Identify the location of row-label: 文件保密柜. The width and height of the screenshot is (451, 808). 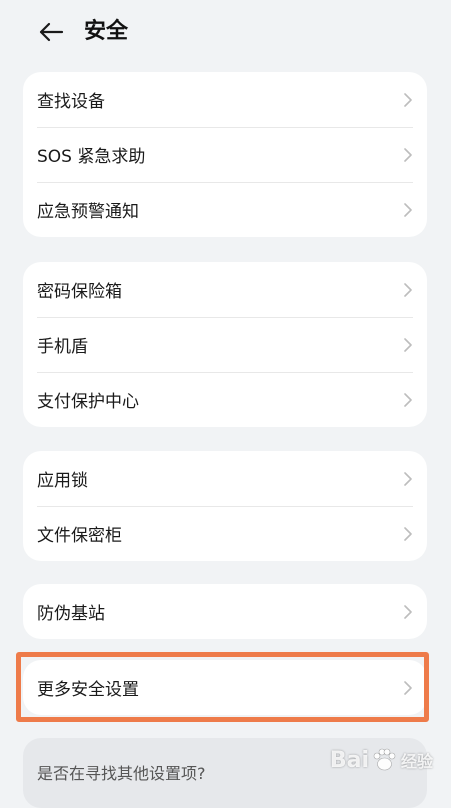
(79, 536).